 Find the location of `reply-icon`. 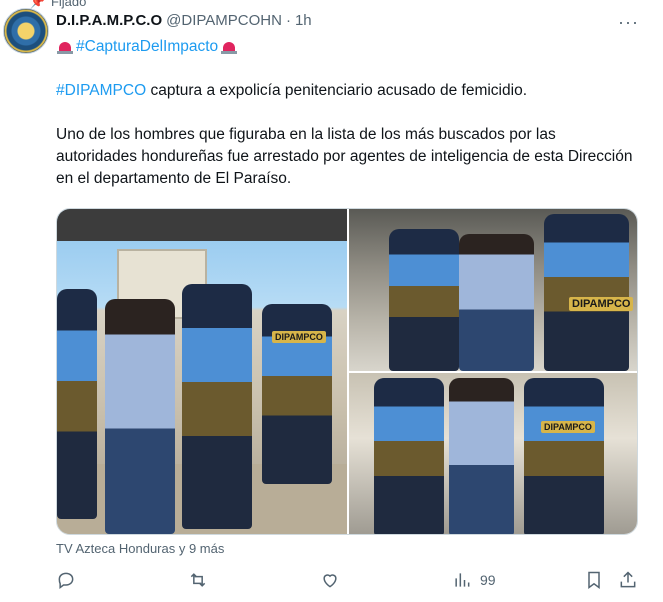

reply-icon is located at coordinates (66, 580).